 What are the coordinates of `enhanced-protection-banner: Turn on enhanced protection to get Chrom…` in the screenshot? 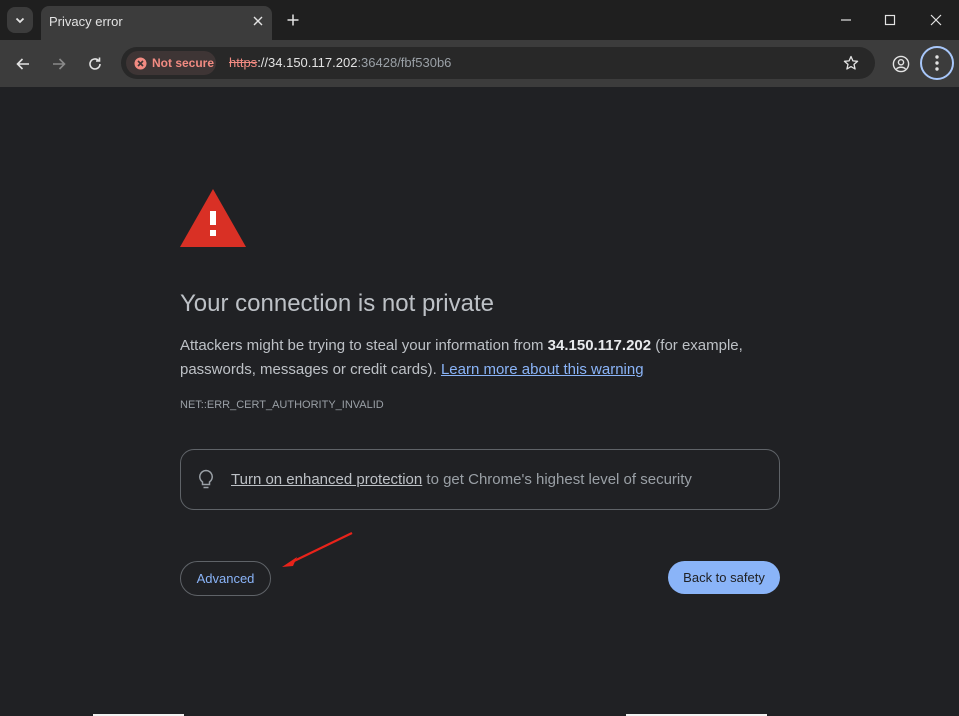 It's located at (480, 479).